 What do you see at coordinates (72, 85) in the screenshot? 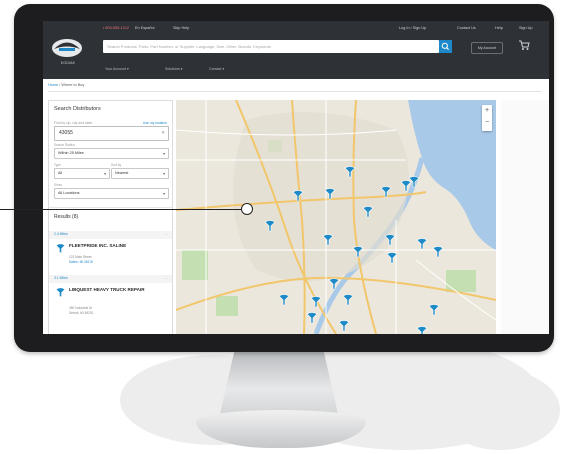
I see `breadcrumb-current: / Where to Buy` at bounding box center [72, 85].